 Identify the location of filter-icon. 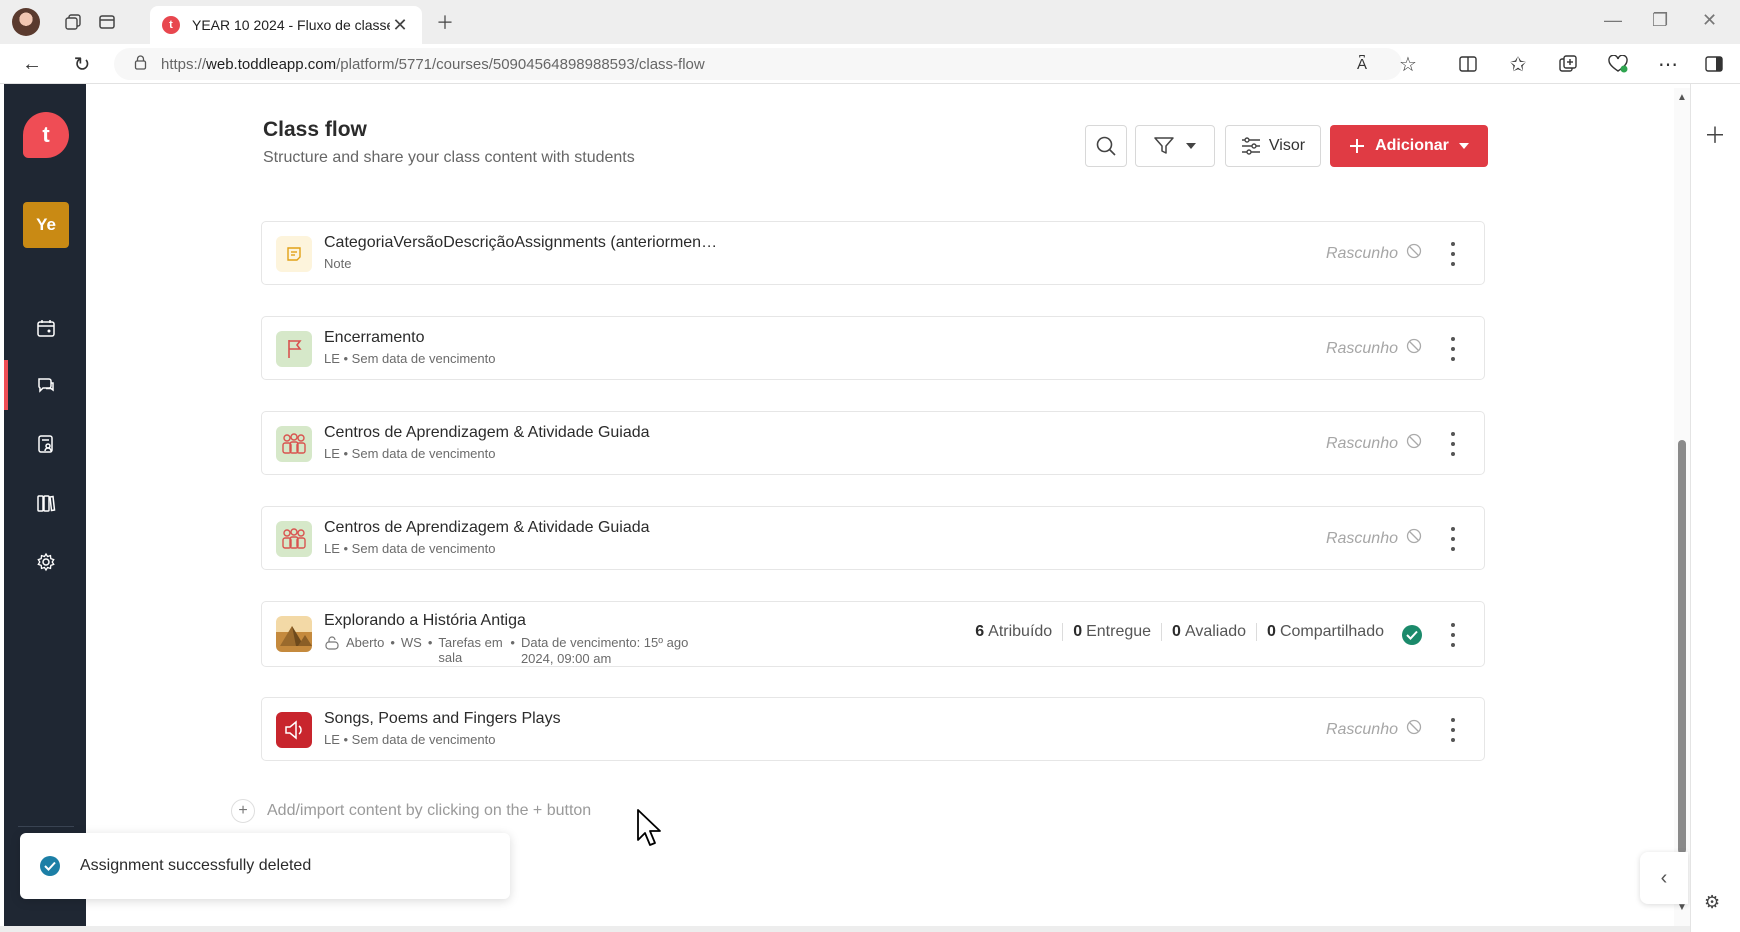
(1164, 145).